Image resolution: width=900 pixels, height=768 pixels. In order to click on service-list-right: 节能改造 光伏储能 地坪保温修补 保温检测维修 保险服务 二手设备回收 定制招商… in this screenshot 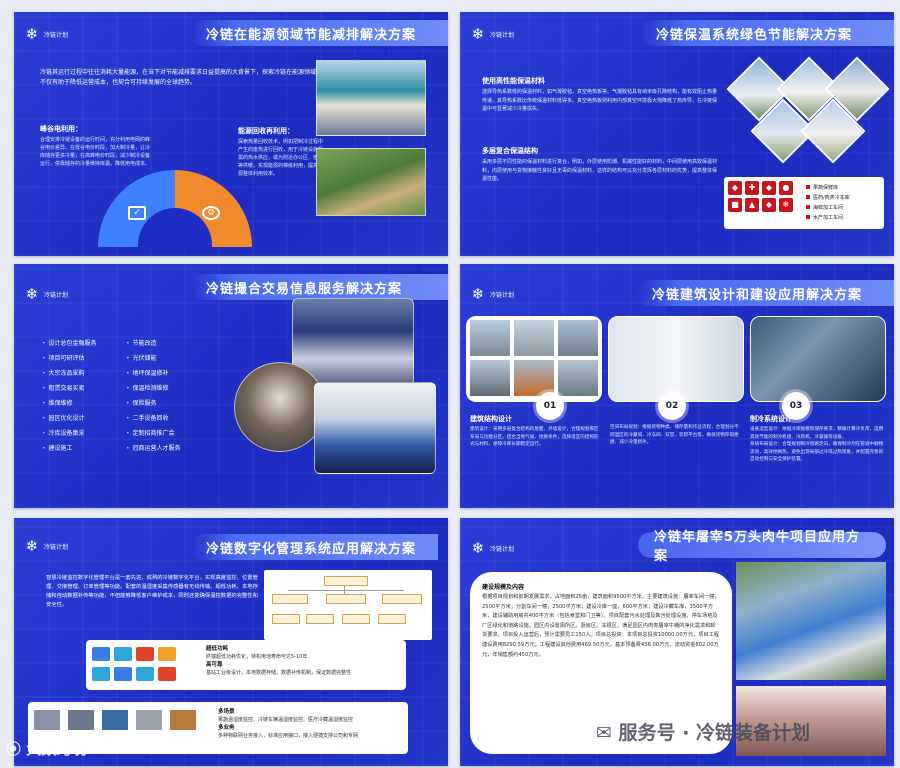, I will do `click(153, 396)`.